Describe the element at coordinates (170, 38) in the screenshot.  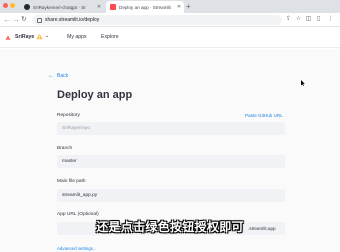
I see `app-header: SriRaye ⌄ My apps Explore` at that location.